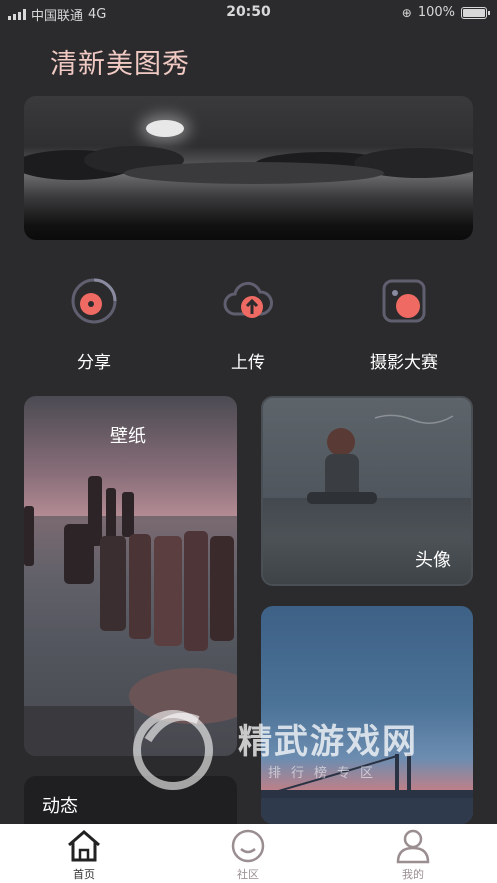 The image size is (497, 883). I want to click on tab-home-label: 首页, so click(84, 874).